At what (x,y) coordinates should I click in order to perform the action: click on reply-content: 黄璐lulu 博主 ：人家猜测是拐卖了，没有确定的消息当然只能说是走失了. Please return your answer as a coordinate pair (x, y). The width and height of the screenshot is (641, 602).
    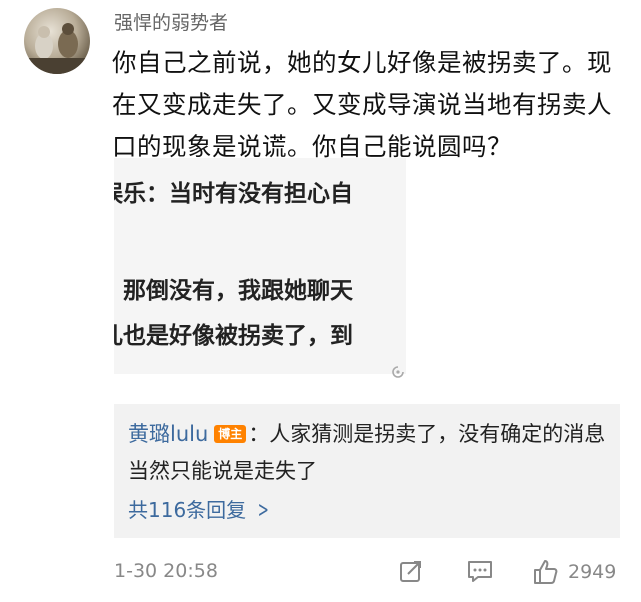
    Looking at the image, I should click on (367, 453).